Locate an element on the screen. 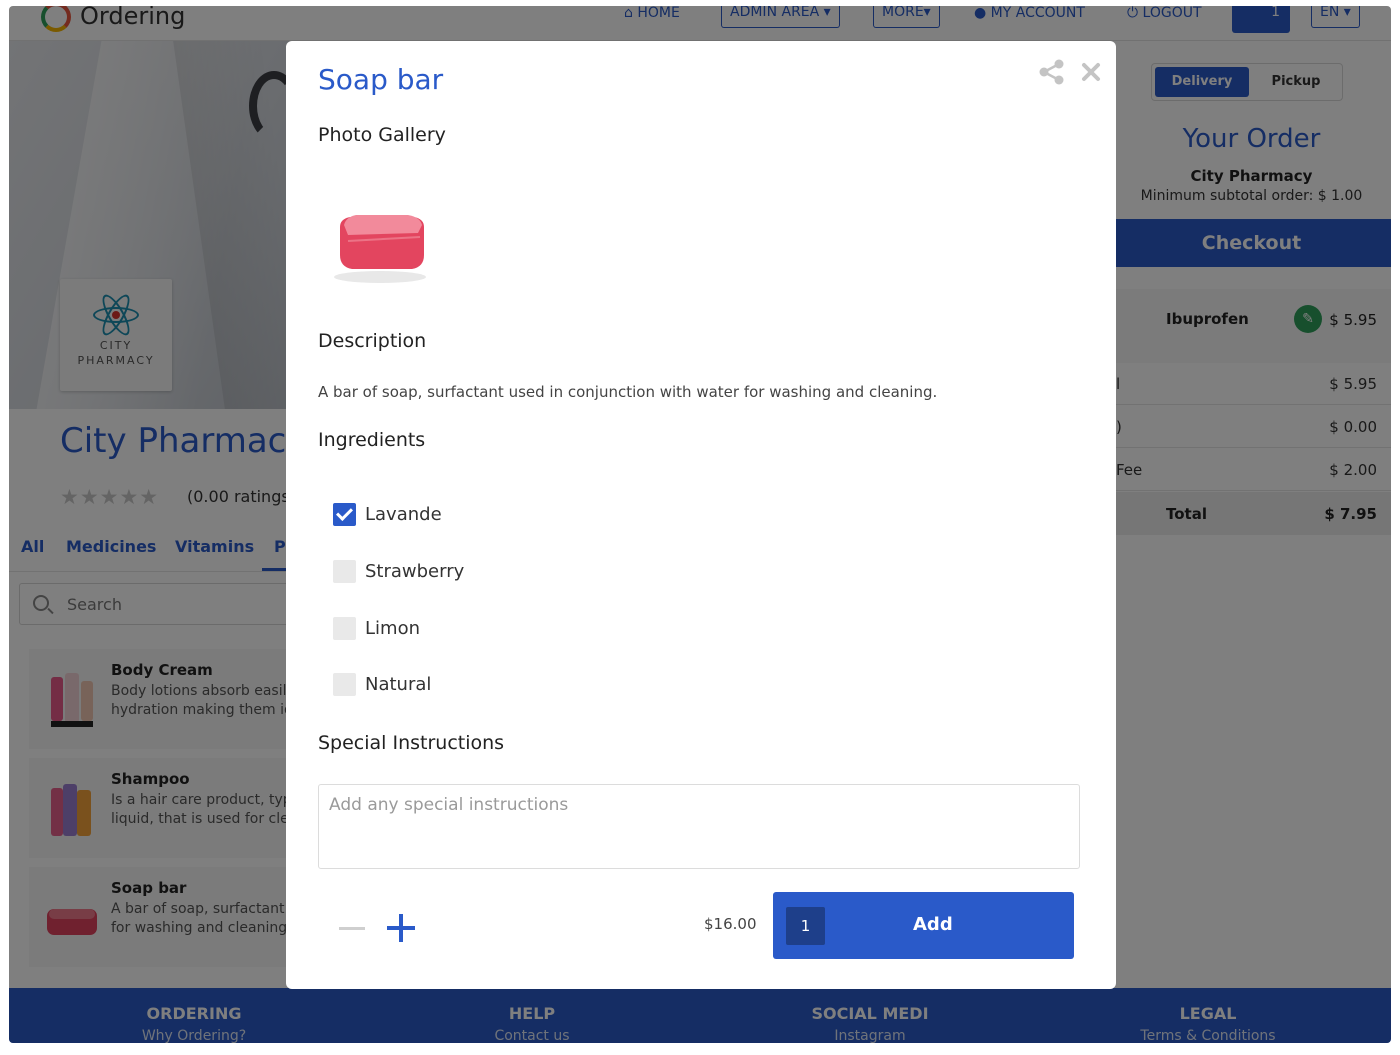 The image size is (1400, 1055). soap-bar-photo is located at coordinates (381, 243).